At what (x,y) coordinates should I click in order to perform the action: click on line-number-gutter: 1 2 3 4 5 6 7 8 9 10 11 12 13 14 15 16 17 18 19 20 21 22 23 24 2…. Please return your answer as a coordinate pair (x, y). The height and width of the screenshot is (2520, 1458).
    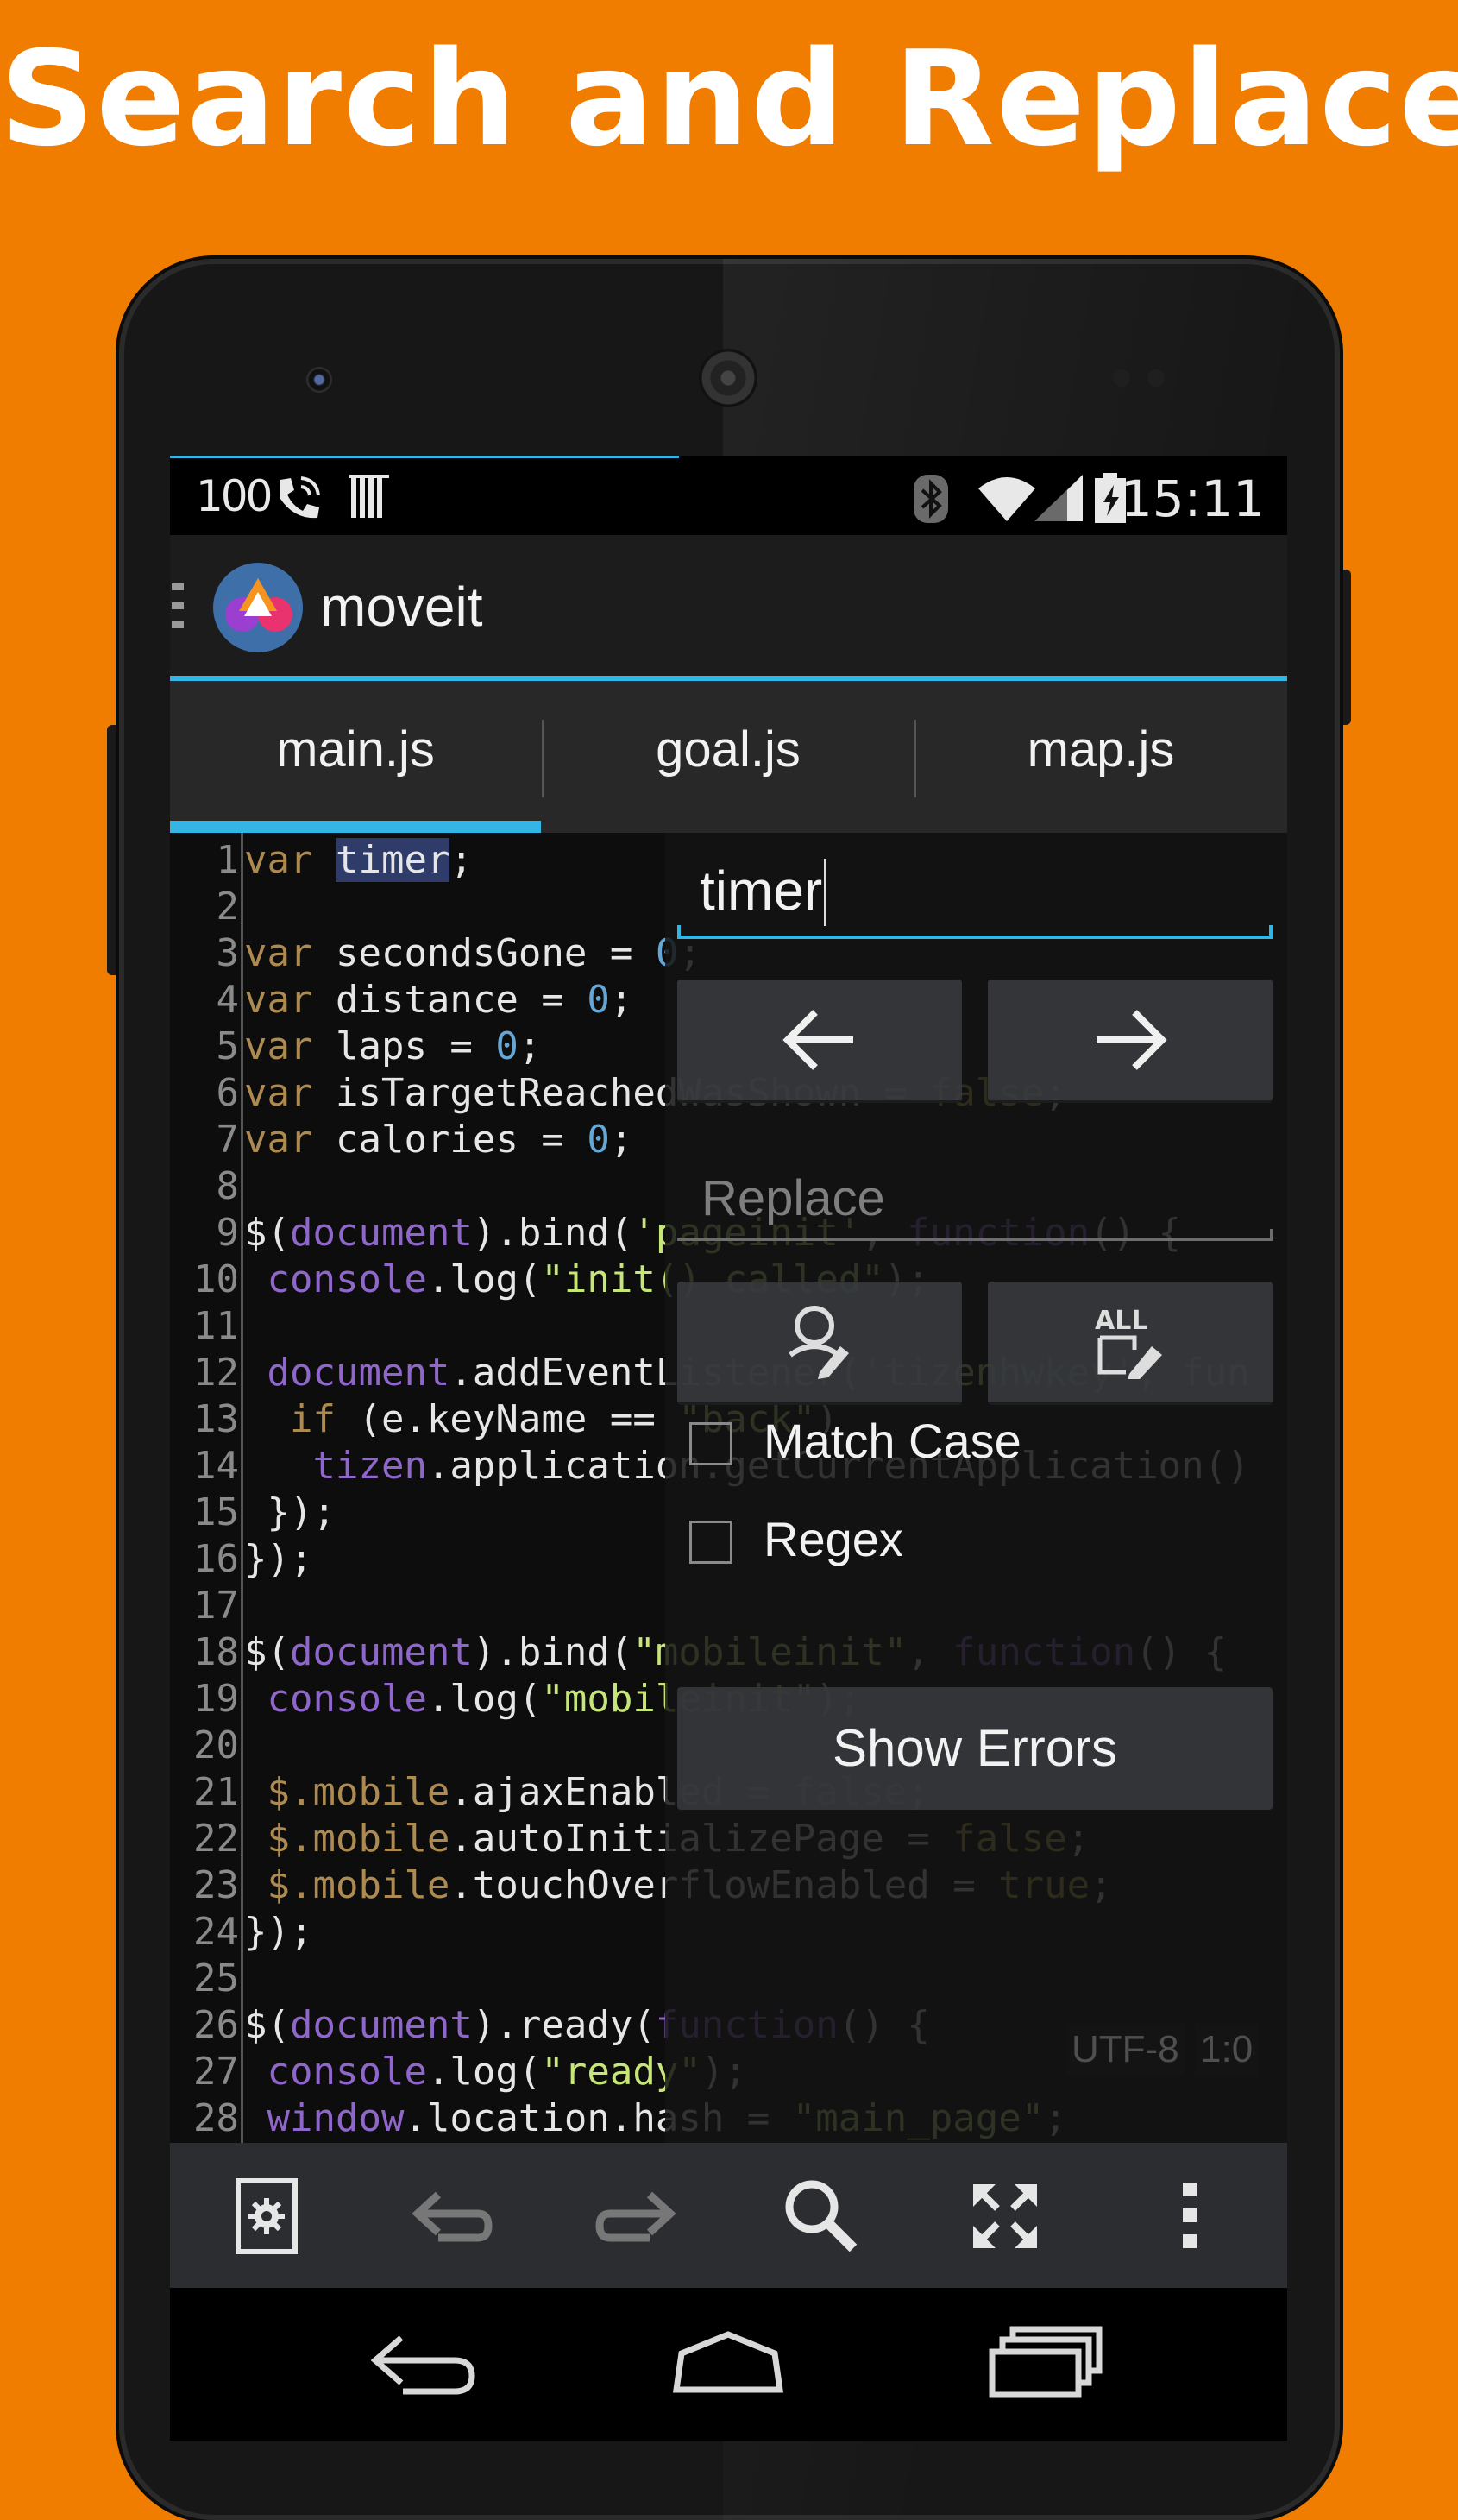
    Looking at the image, I should click on (204, 1488).